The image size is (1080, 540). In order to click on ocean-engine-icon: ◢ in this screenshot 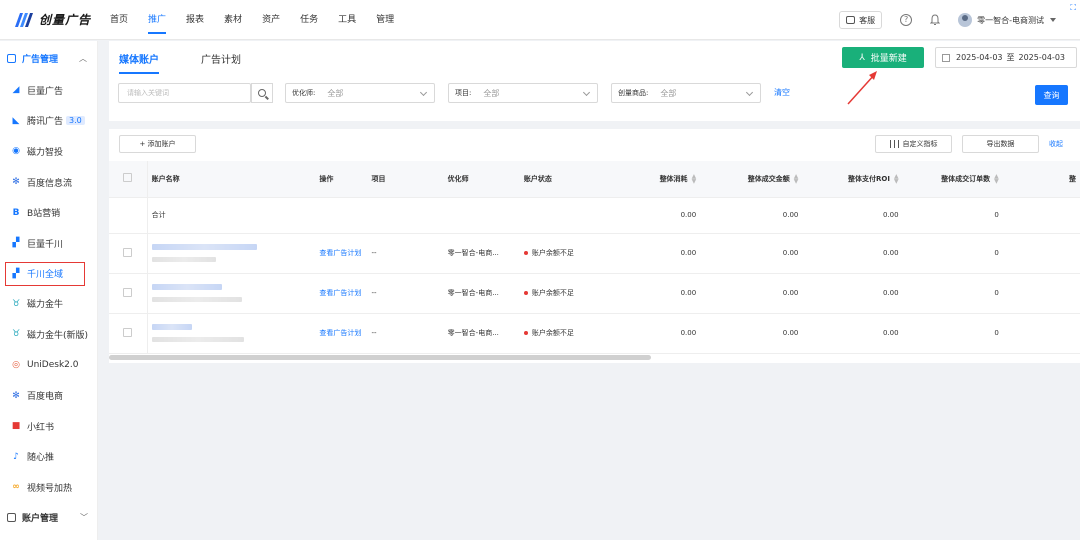, I will do `click(16, 90)`.